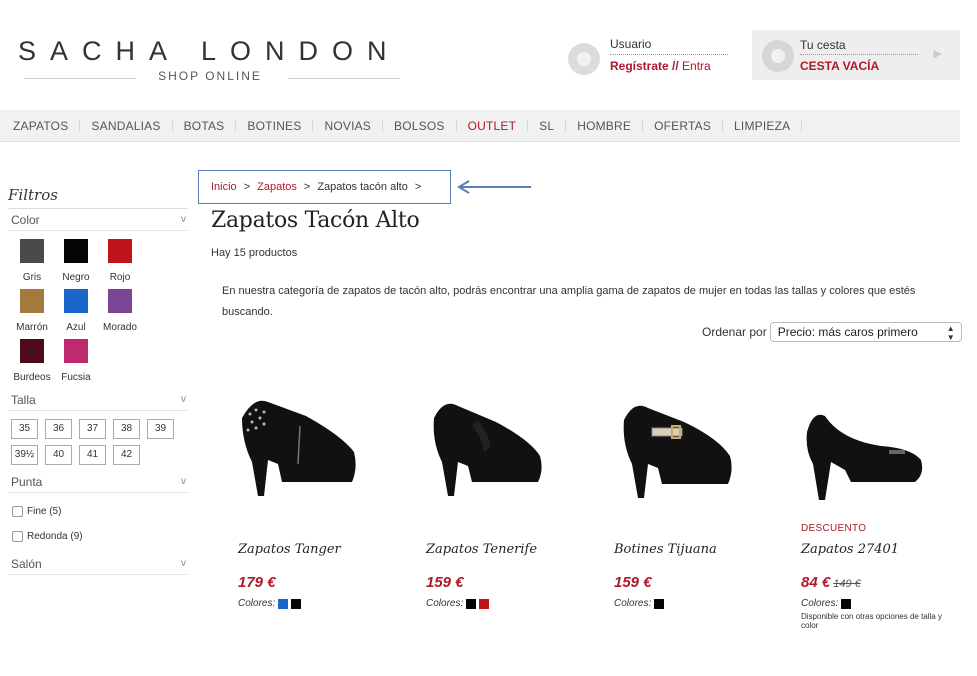 This screenshot has width=977, height=676. Describe the element at coordinates (100, 511) in the screenshot. I see `toe-option-fine: Fine (5)` at that location.